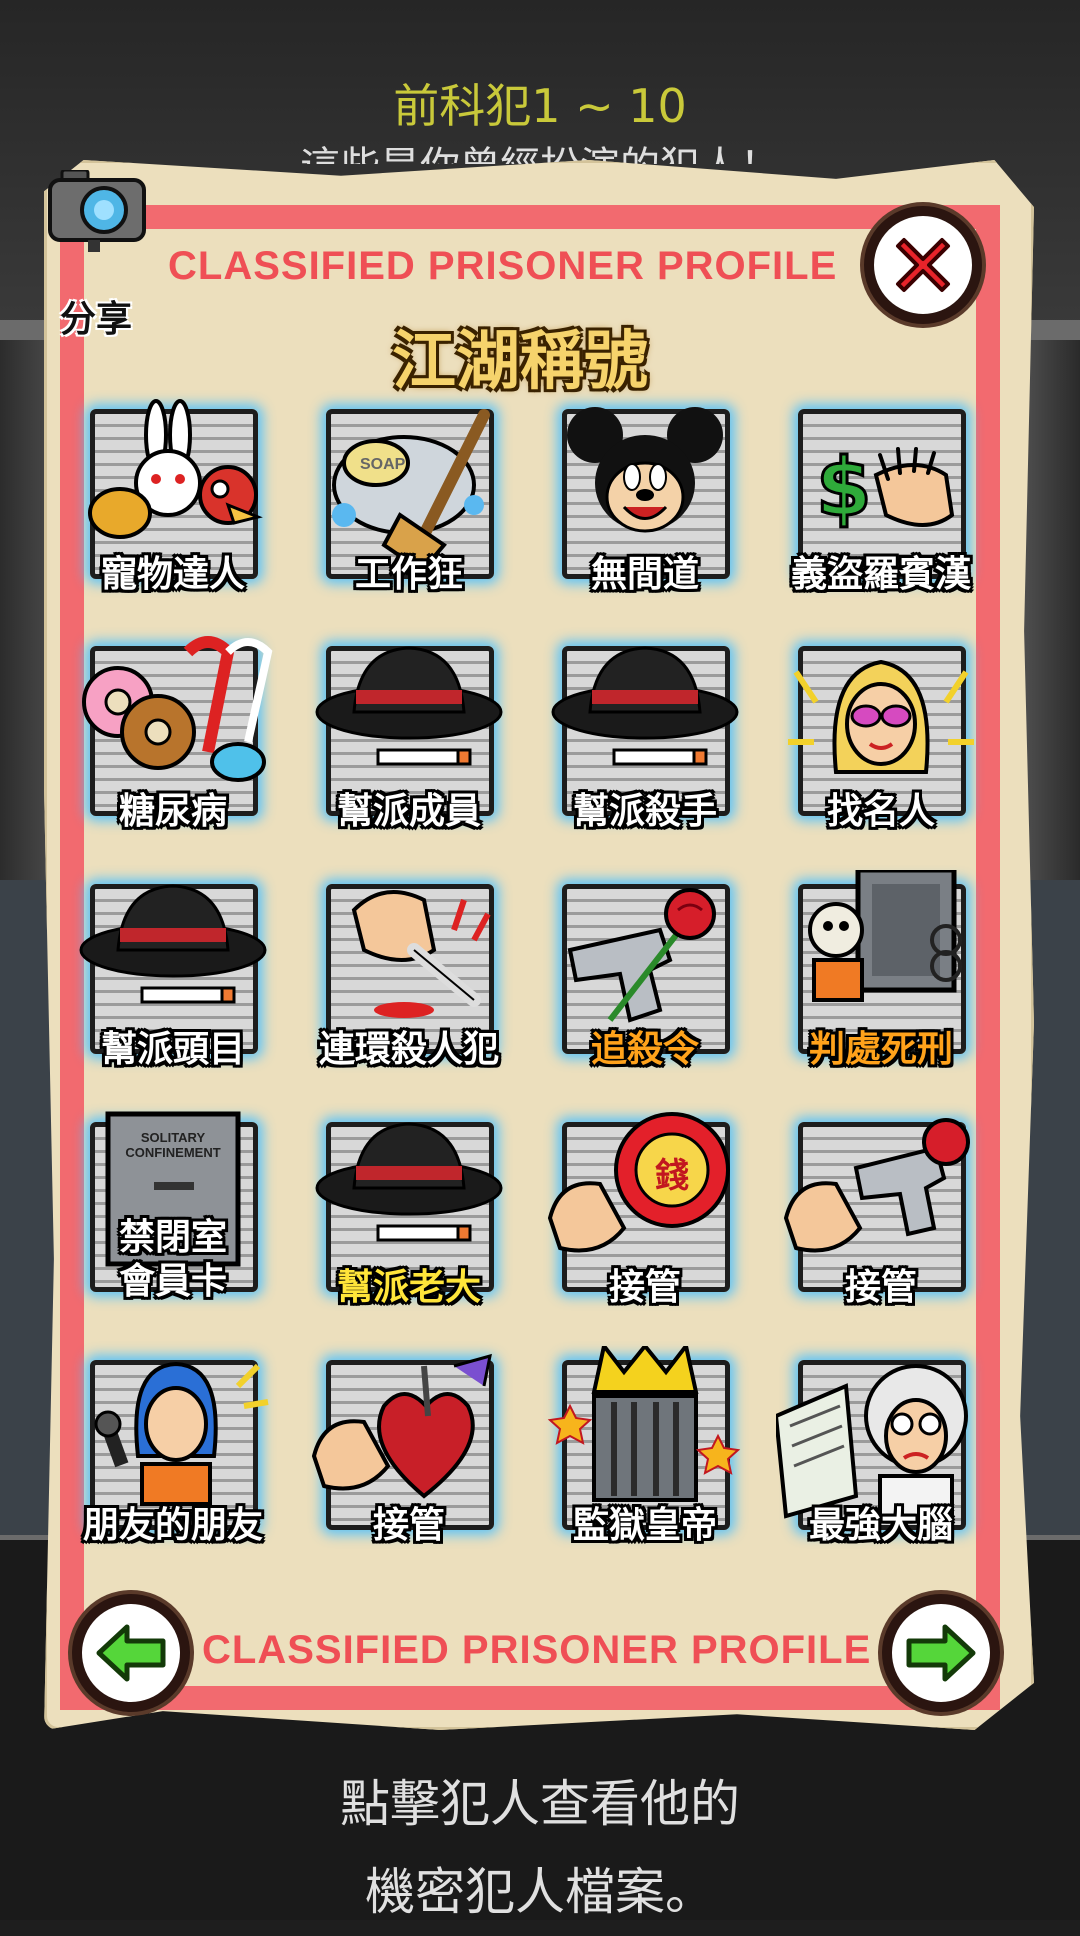 The width and height of the screenshot is (1080, 1936). Describe the element at coordinates (644, 1049) in the screenshot. I see `tile-label: 追殺令` at that location.